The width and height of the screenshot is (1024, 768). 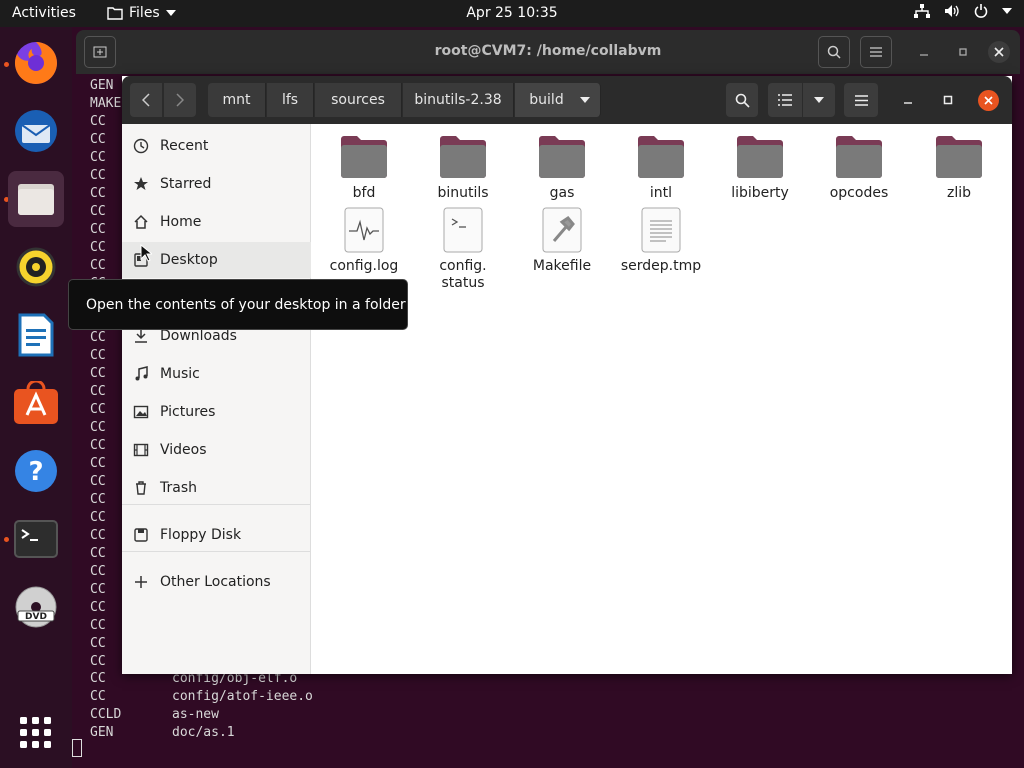 I want to click on folder-item-opcodes: opcodes, so click(x=859, y=167).